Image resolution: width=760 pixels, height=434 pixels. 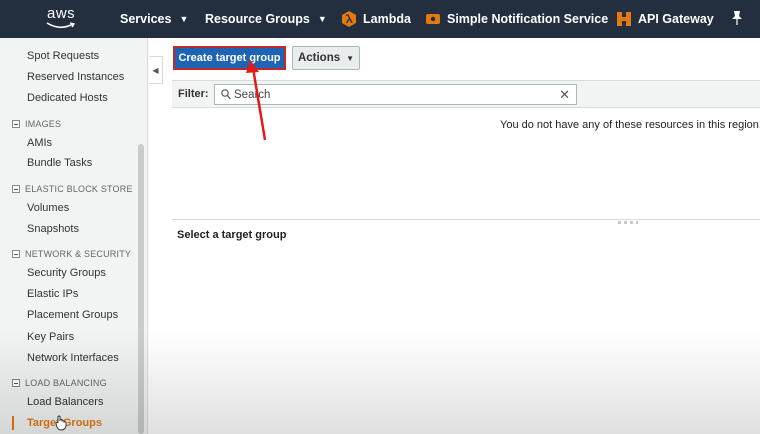 What do you see at coordinates (232, 235) in the screenshot?
I see `details-panel-title: Select a target group` at bounding box center [232, 235].